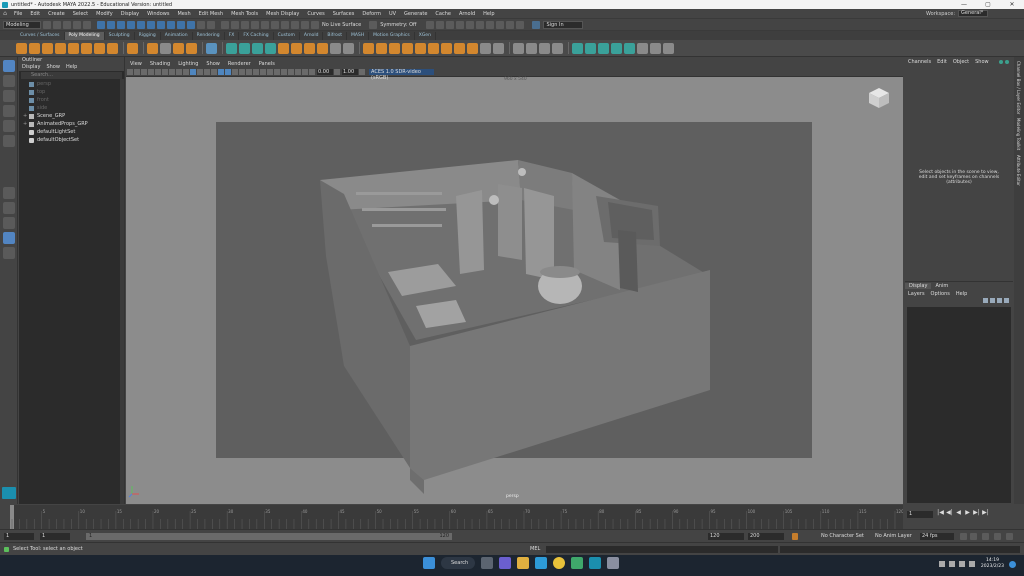 This screenshot has width=1024, height=576. I want to click on character-set-dropdown: No Character Set, so click(842, 536).